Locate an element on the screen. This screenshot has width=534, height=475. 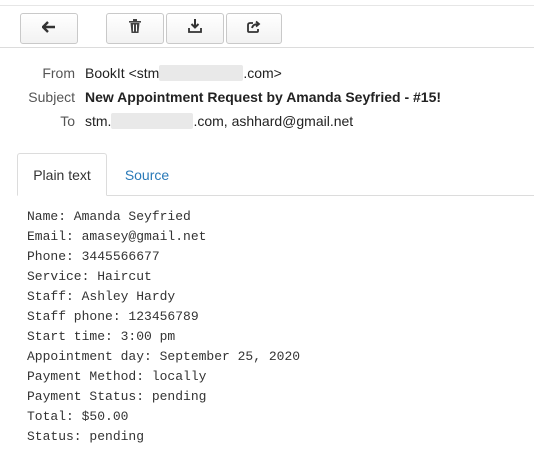
to-value-prefix: stm. is located at coordinates (98, 121).